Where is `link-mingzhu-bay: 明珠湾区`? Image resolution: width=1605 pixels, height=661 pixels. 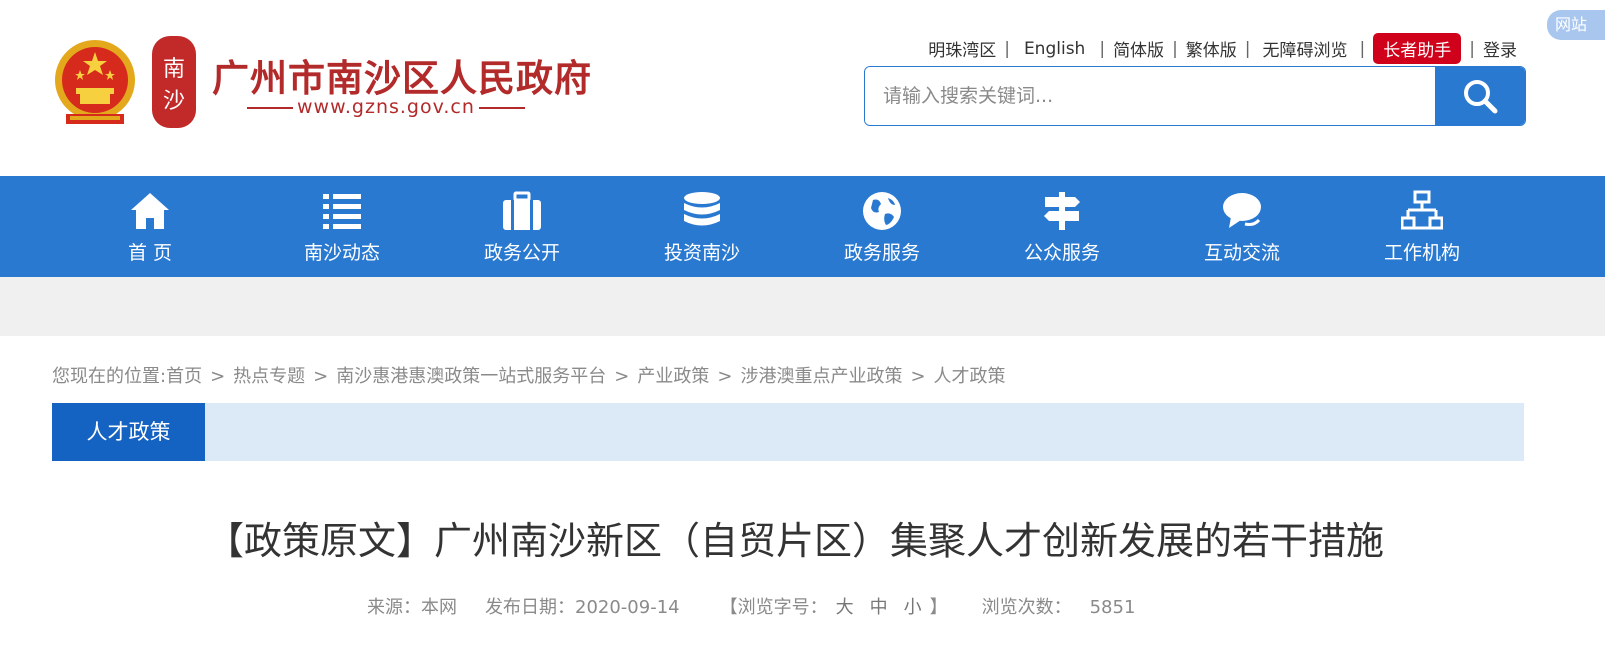 link-mingzhu-bay: 明珠湾区 is located at coordinates (962, 48).